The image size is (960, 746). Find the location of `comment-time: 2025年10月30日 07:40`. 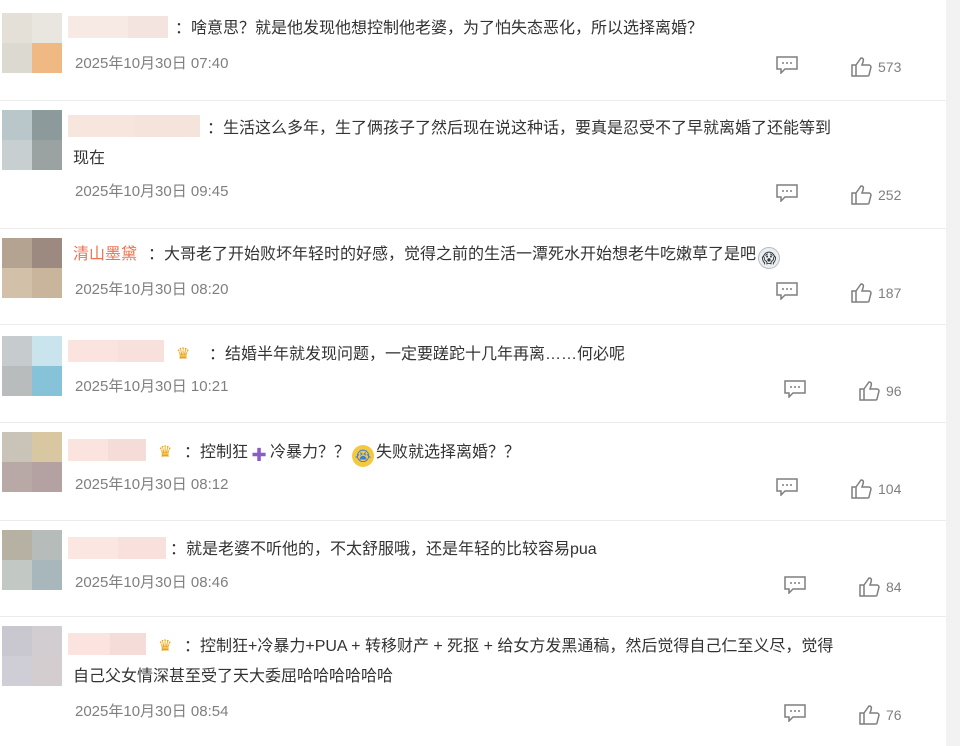

comment-time: 2025年10月30日 07:40 is located at coordinates (152, 63).